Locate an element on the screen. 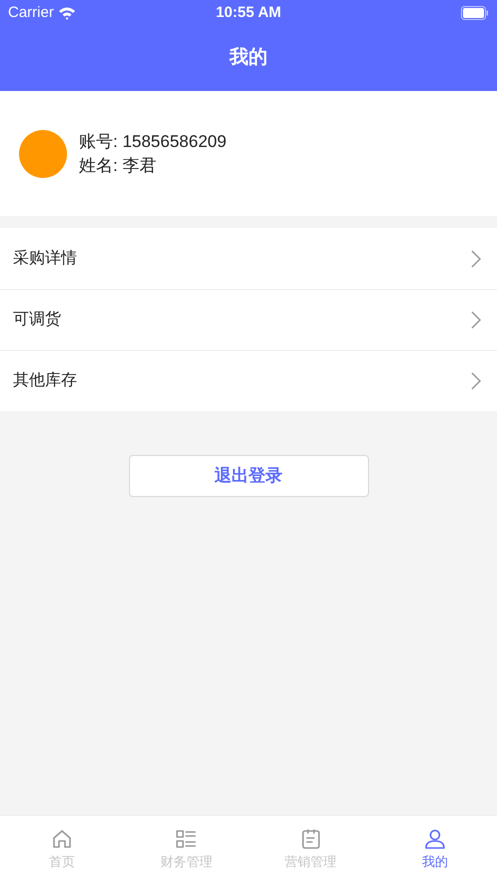  wifi-icon is located at coordinates (67, 13).